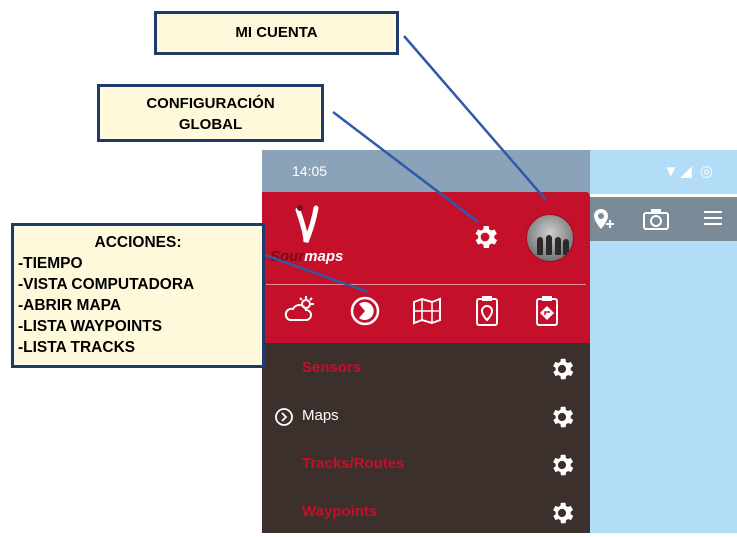 The image size is (737, 537). What do you see at coordinates (138, 242) in the screenshot?
I see `callout-actions-title: ACCIONES:` at bounding box center [138, 242].